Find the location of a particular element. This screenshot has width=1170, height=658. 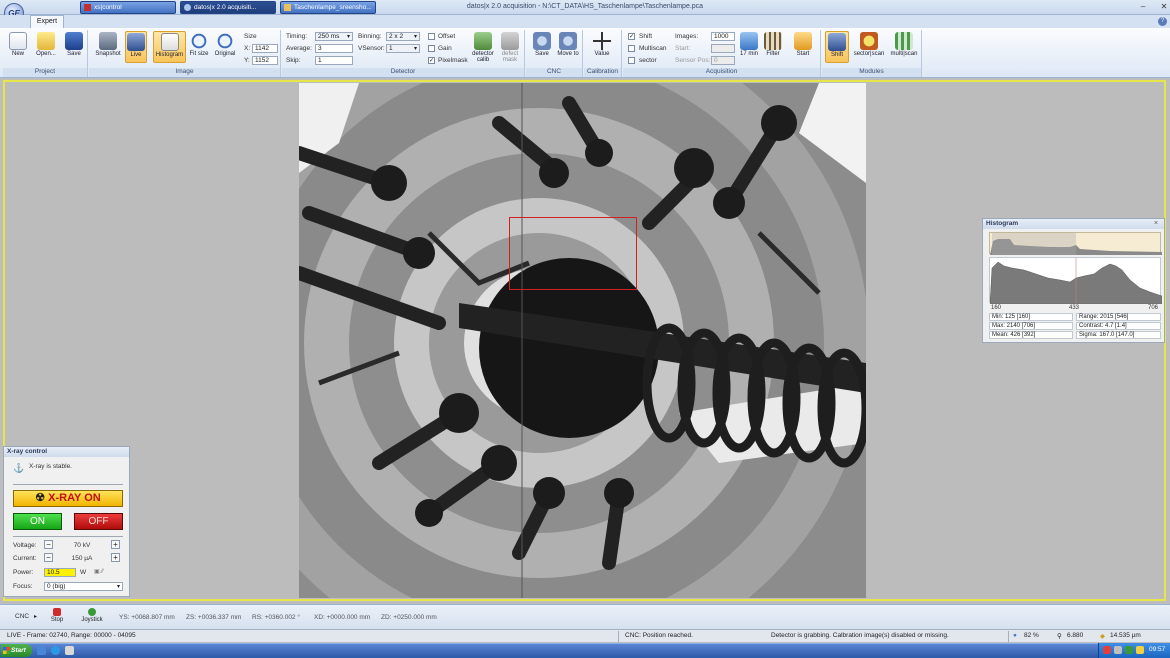

sector-scan-icon is located at coordinates (869, 41).